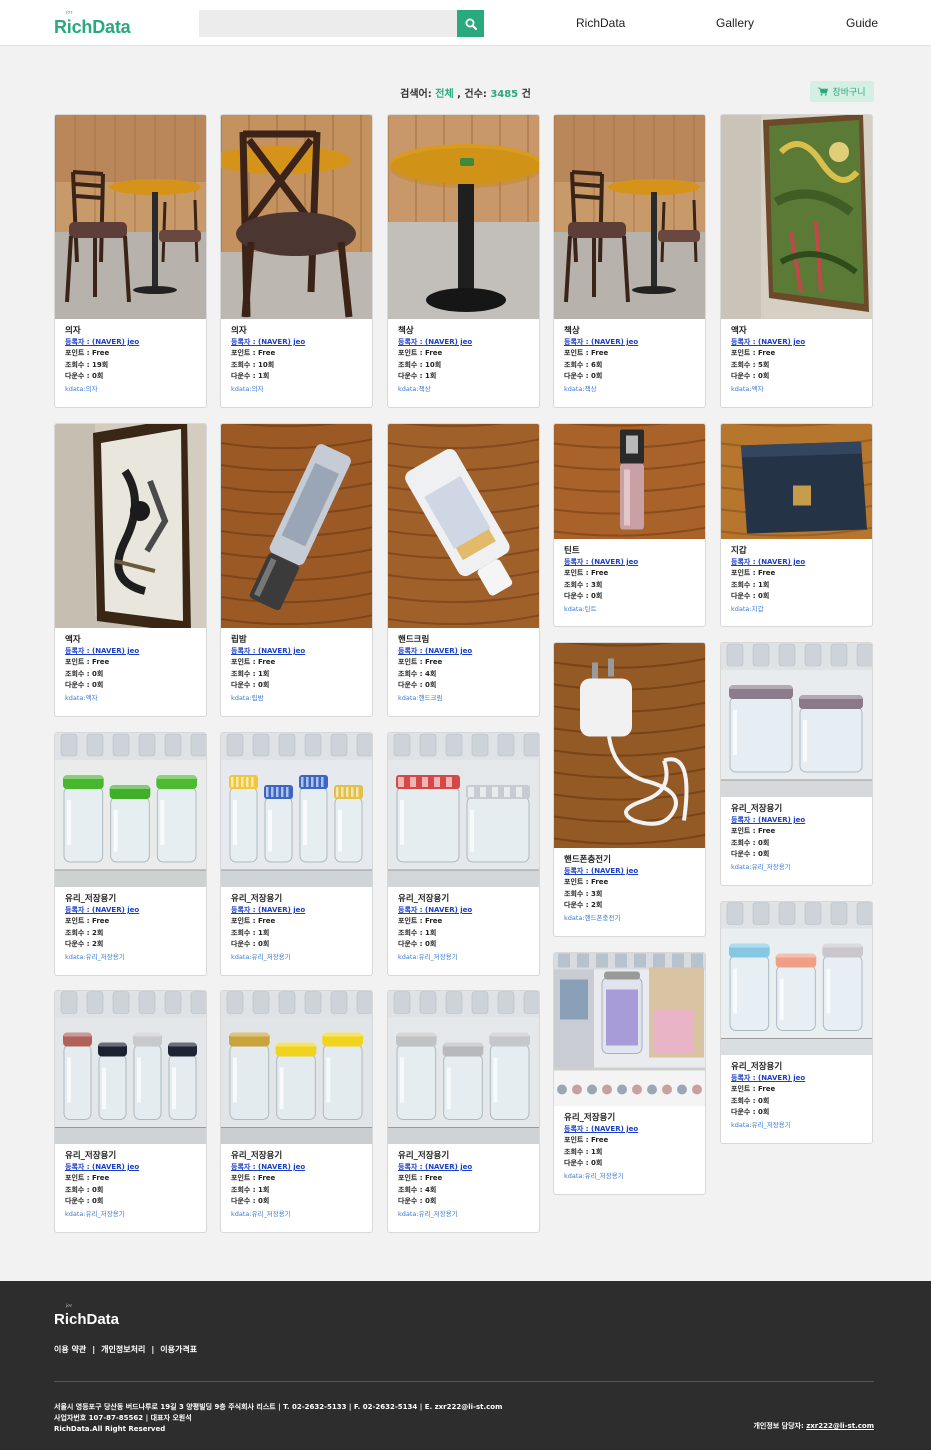  I want to click on photo-jar-metal, so click(130, 1067).